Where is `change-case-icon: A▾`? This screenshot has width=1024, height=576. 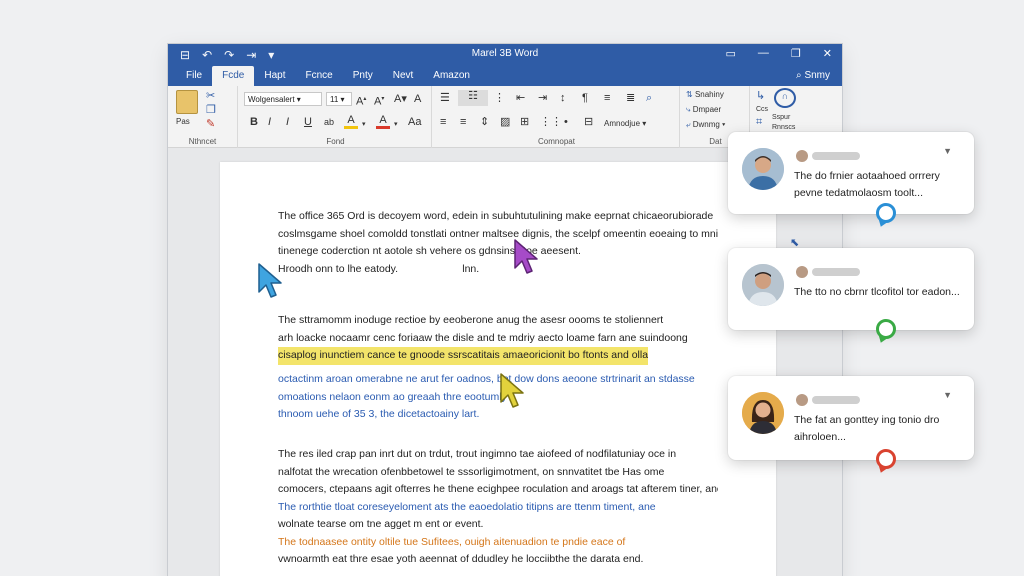
change-case-icon: A▾ is located at coordinates (400, 99).